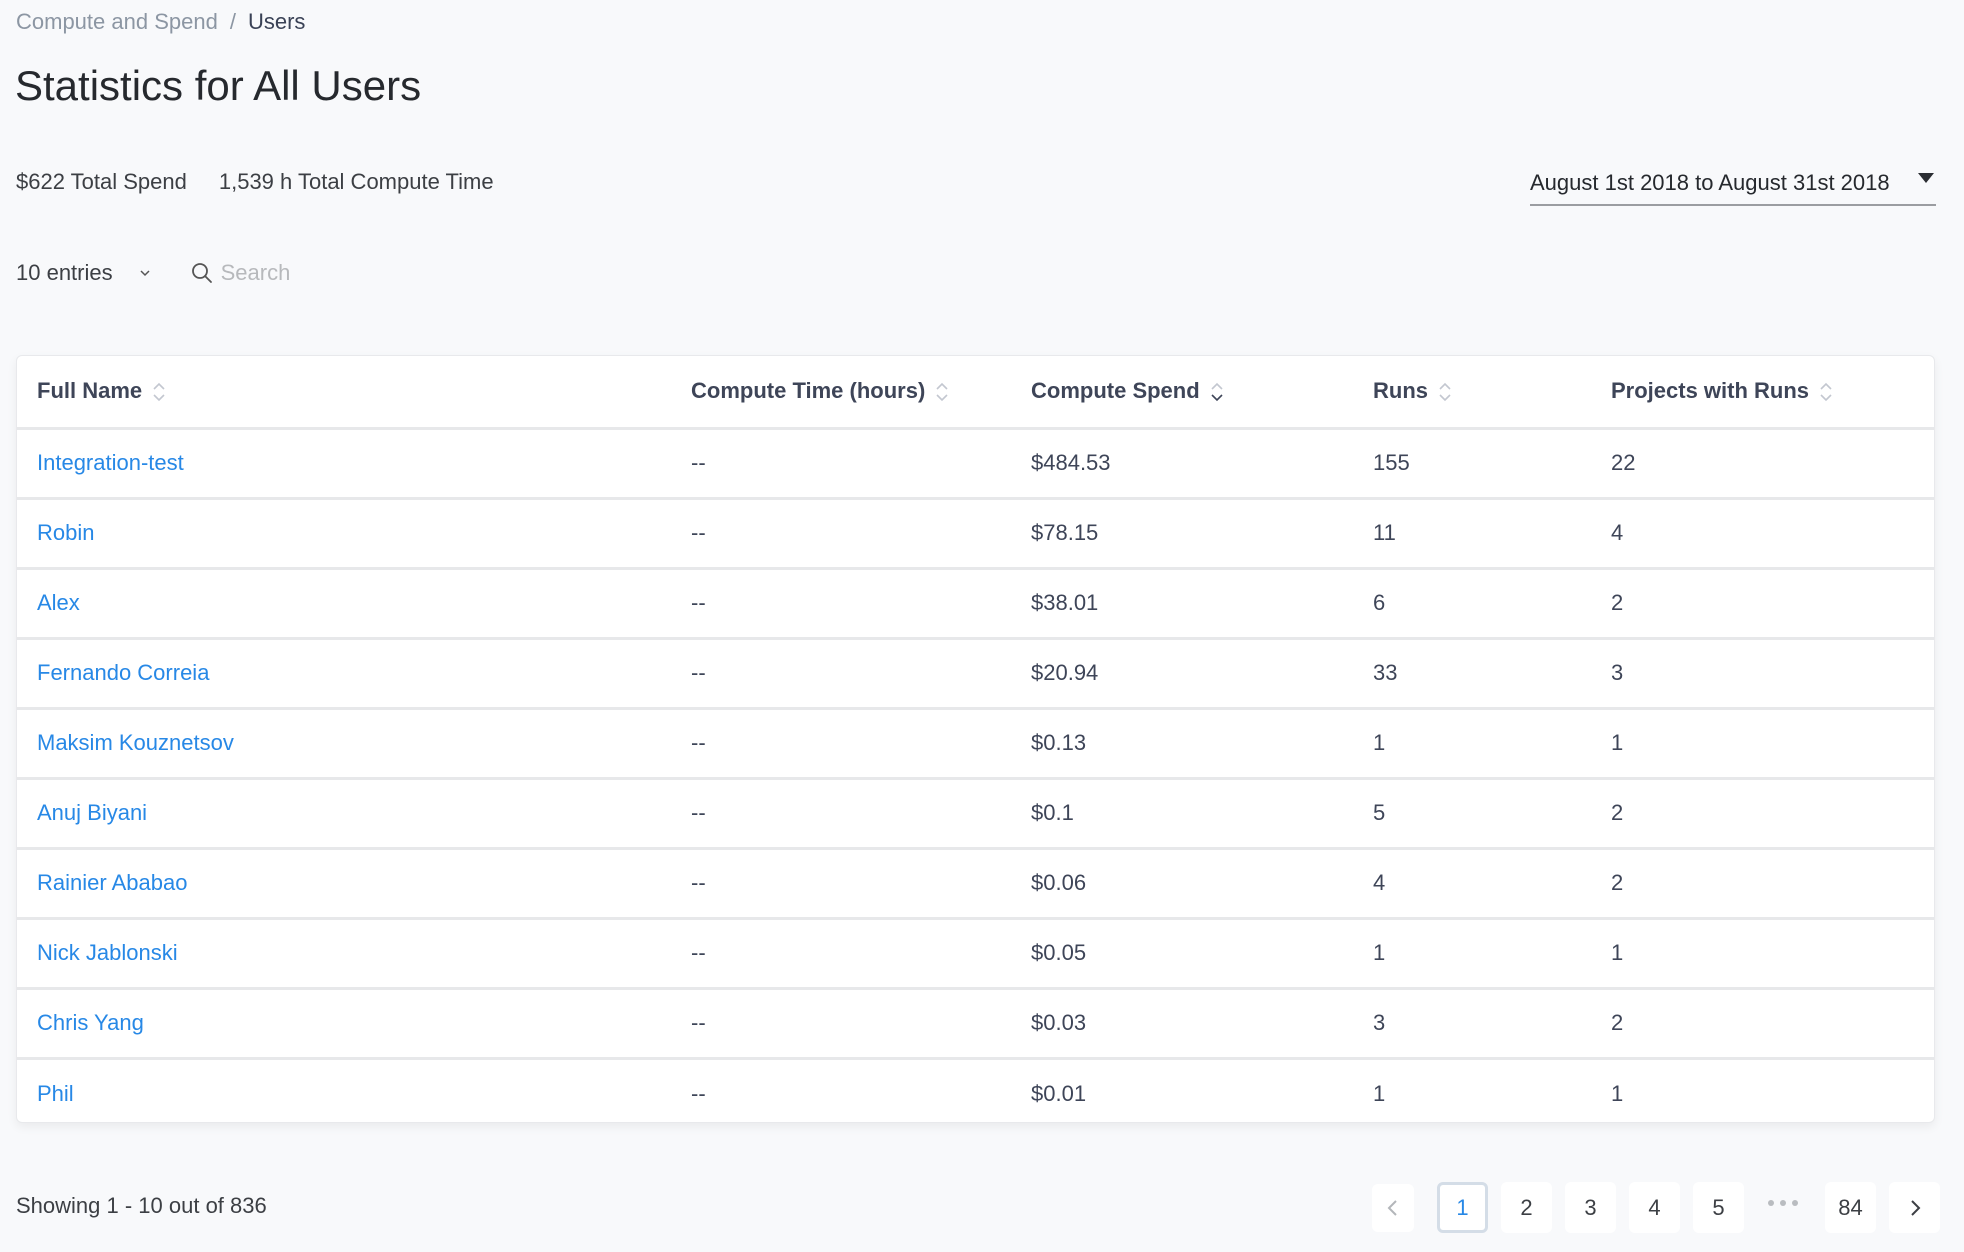 The height and width of the screenshot is (1252, 1964). I want to click on column-header-label: Full Name, so click(90, 391).